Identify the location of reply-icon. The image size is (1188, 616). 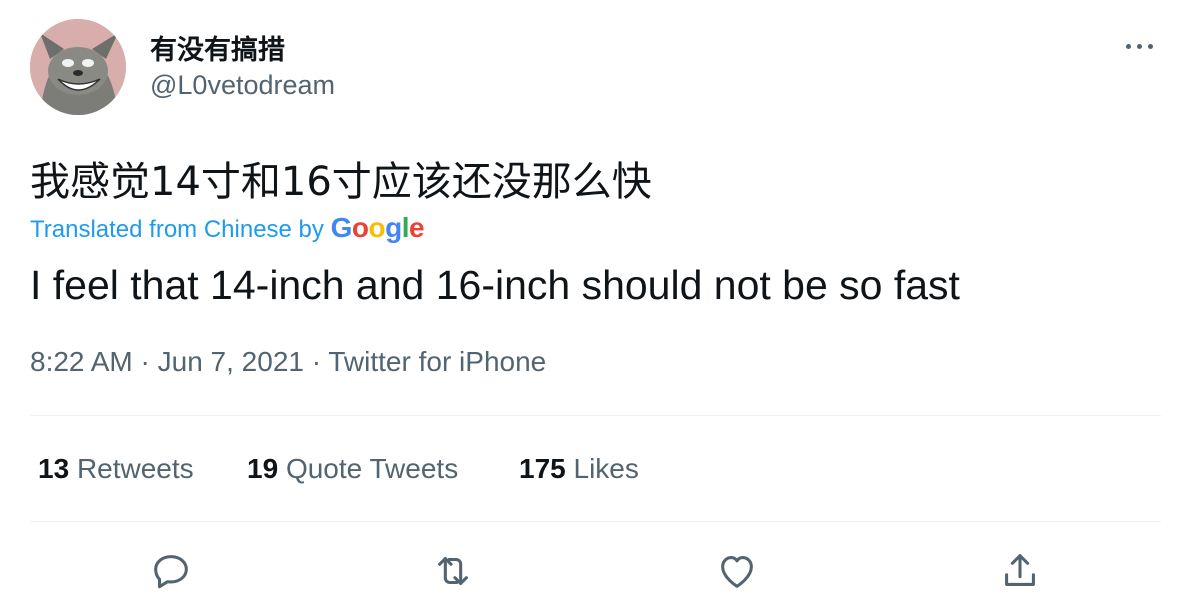
(171, 571).